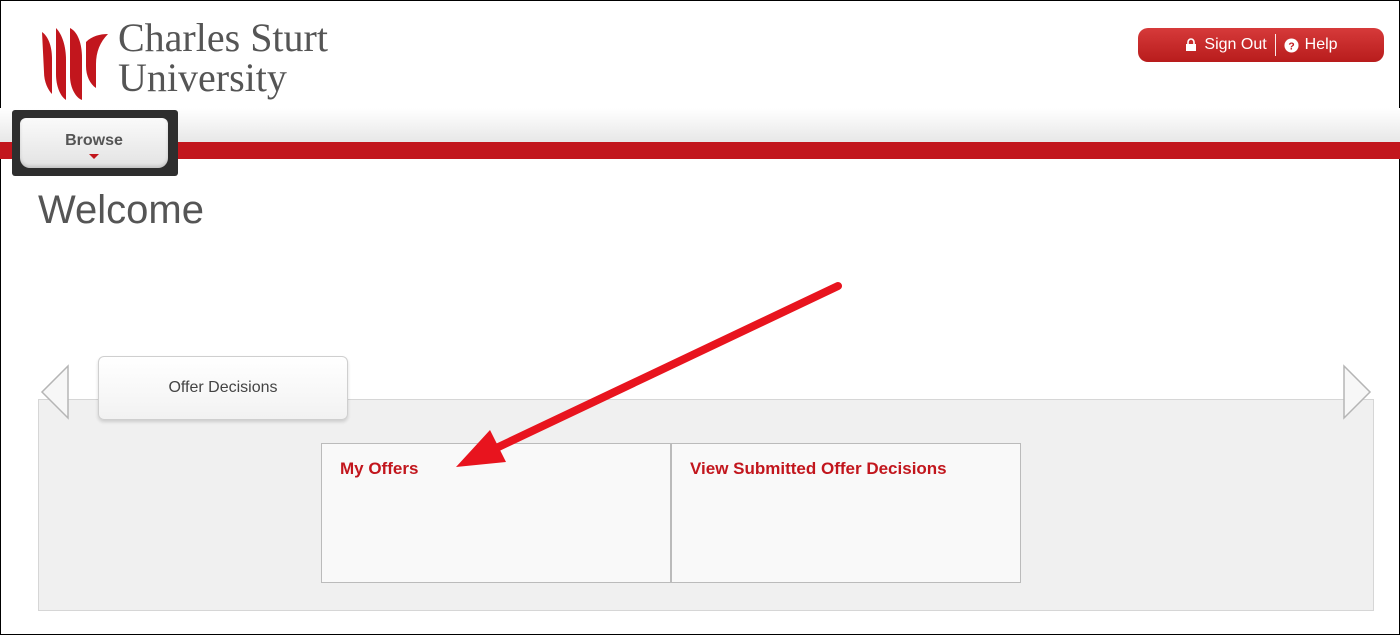 The width and height of the screenshot is (1400, 635). Describe the element at coordinates (1357, 392) in the screenshot. I see `carousel-next-icon` at that location.